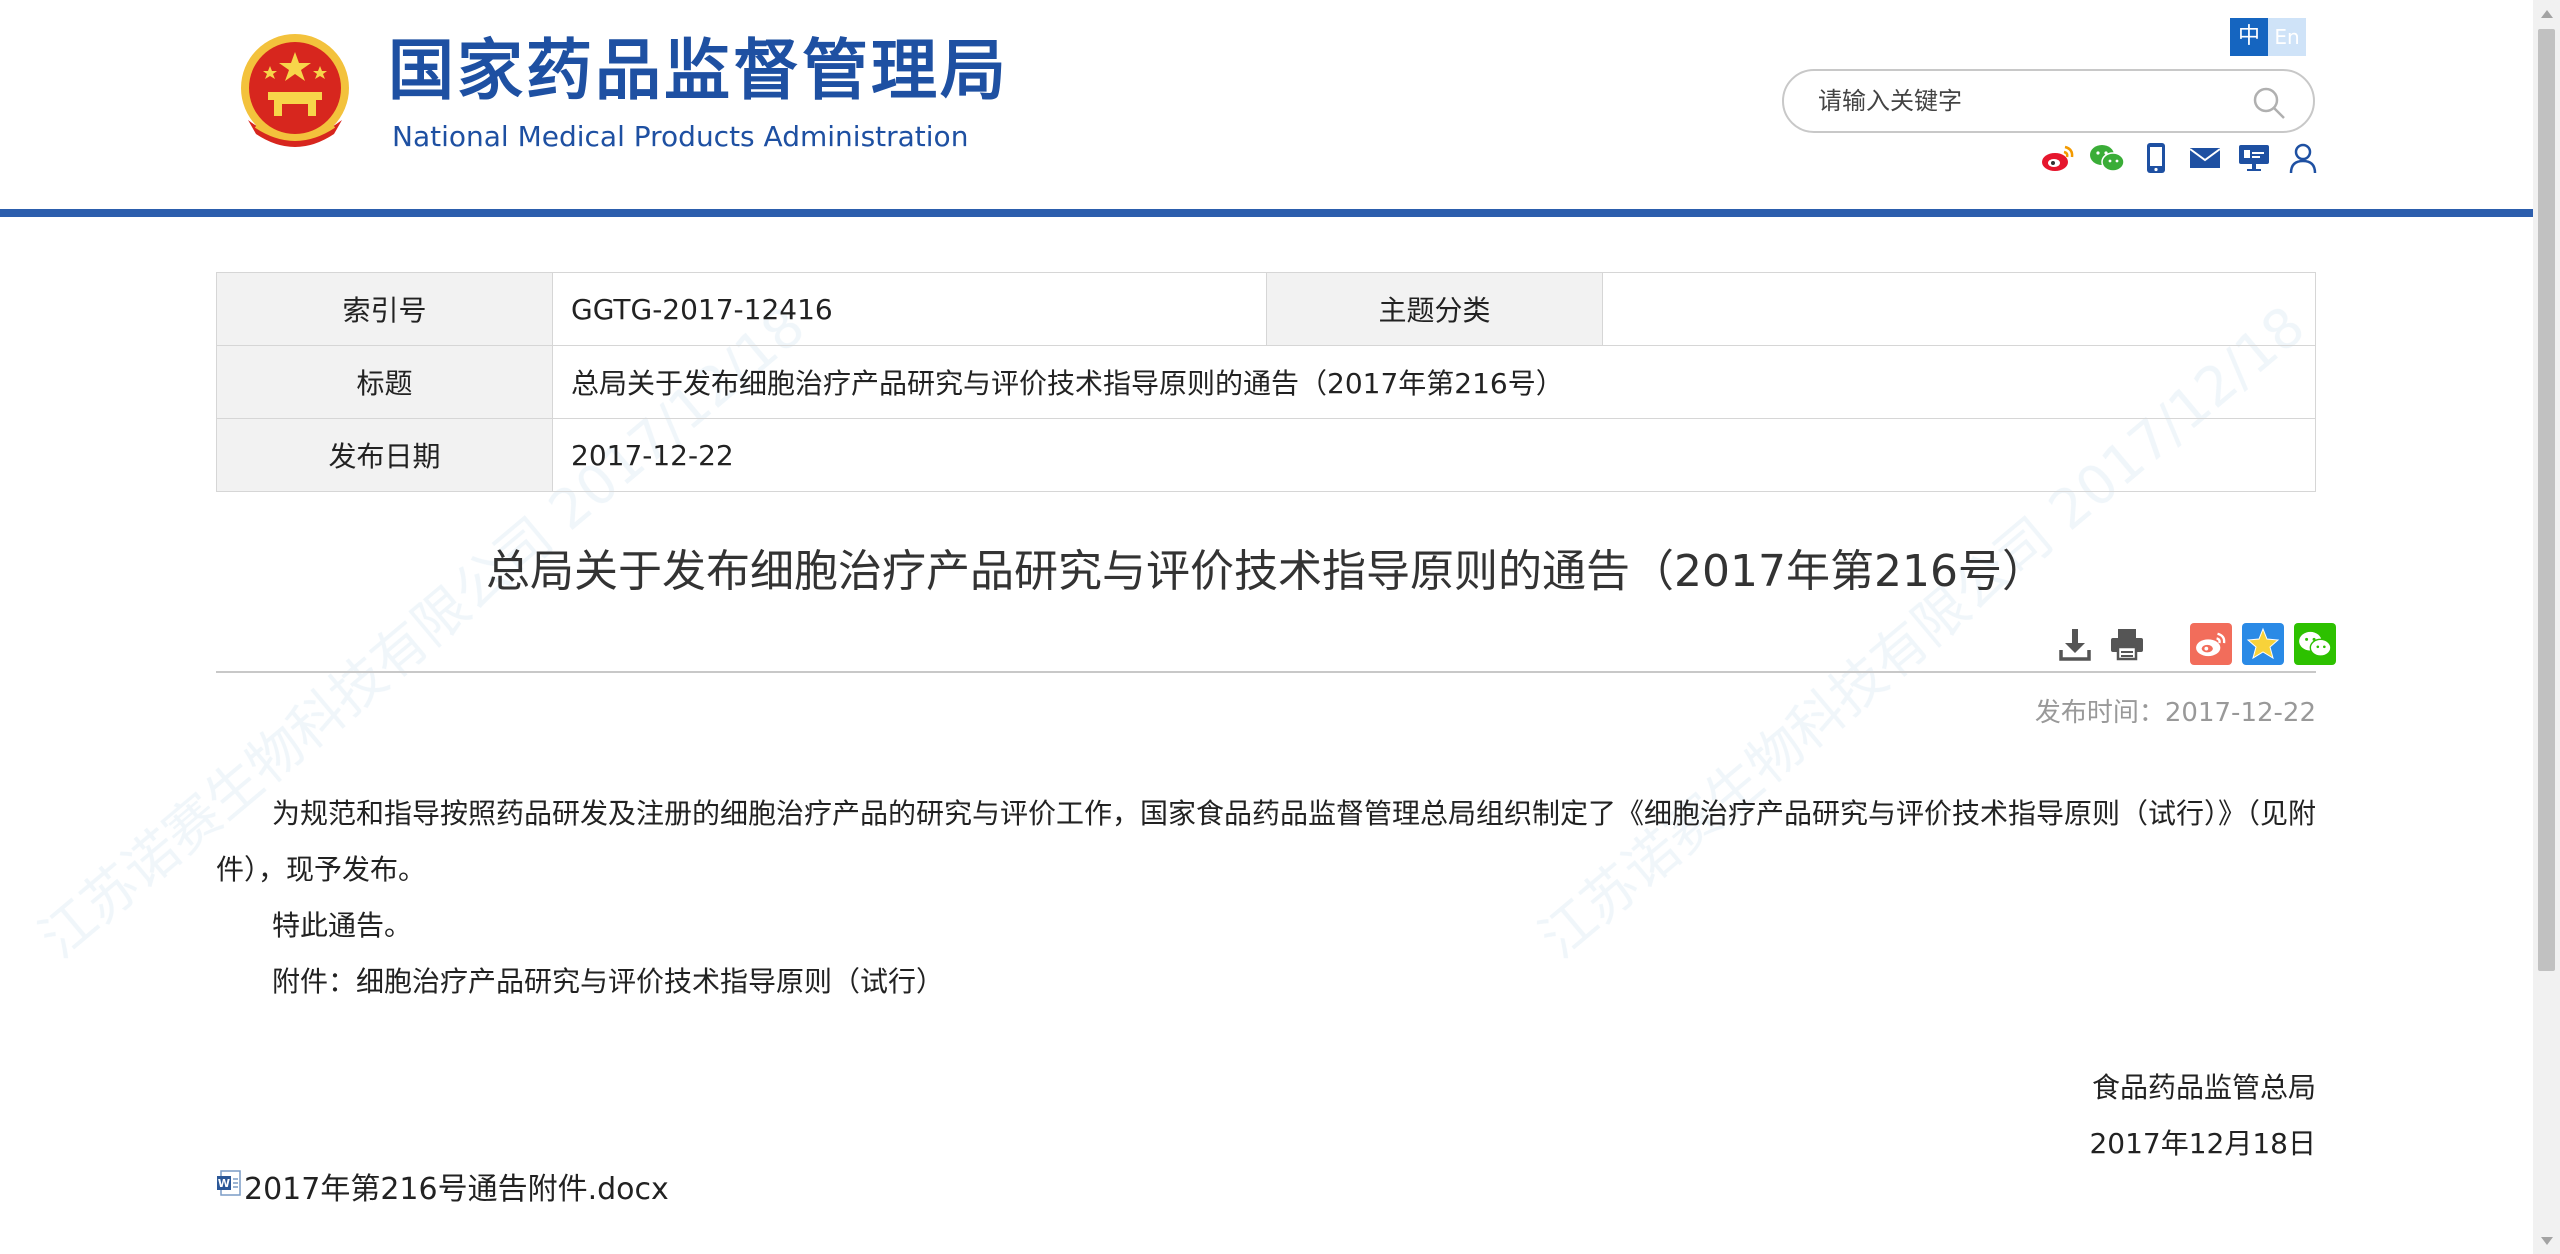 The width and height of the screenshot is (2560, 1254). Describe the element at coordinates (224, 1183) in the screenshot. I see `svg-text: W` at that location.